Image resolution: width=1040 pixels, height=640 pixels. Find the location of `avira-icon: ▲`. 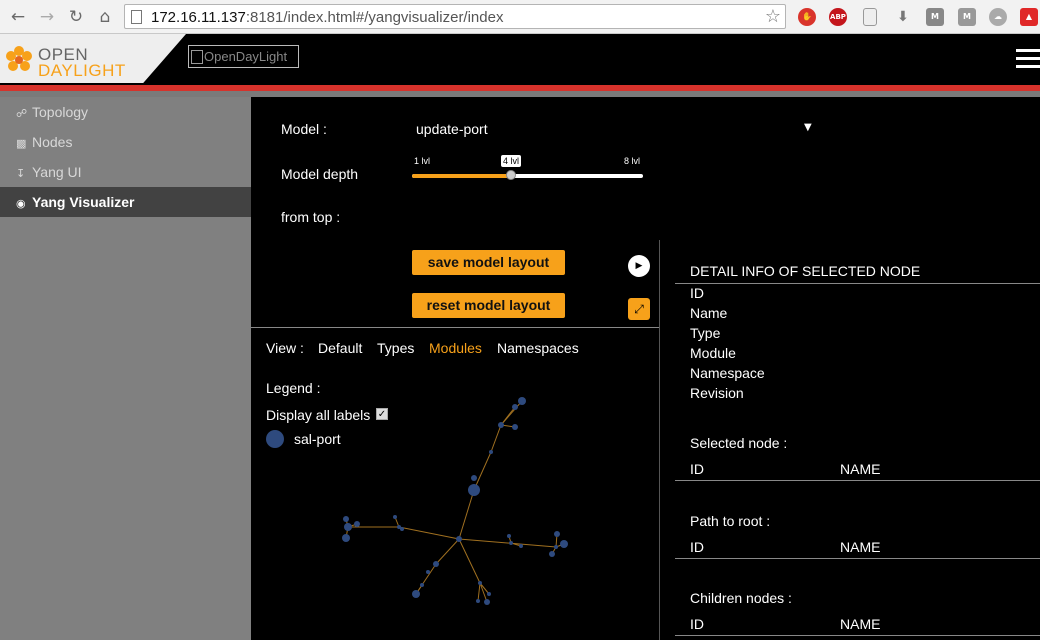

avira-icon: ▲ is located at coordinates (1029, 17).